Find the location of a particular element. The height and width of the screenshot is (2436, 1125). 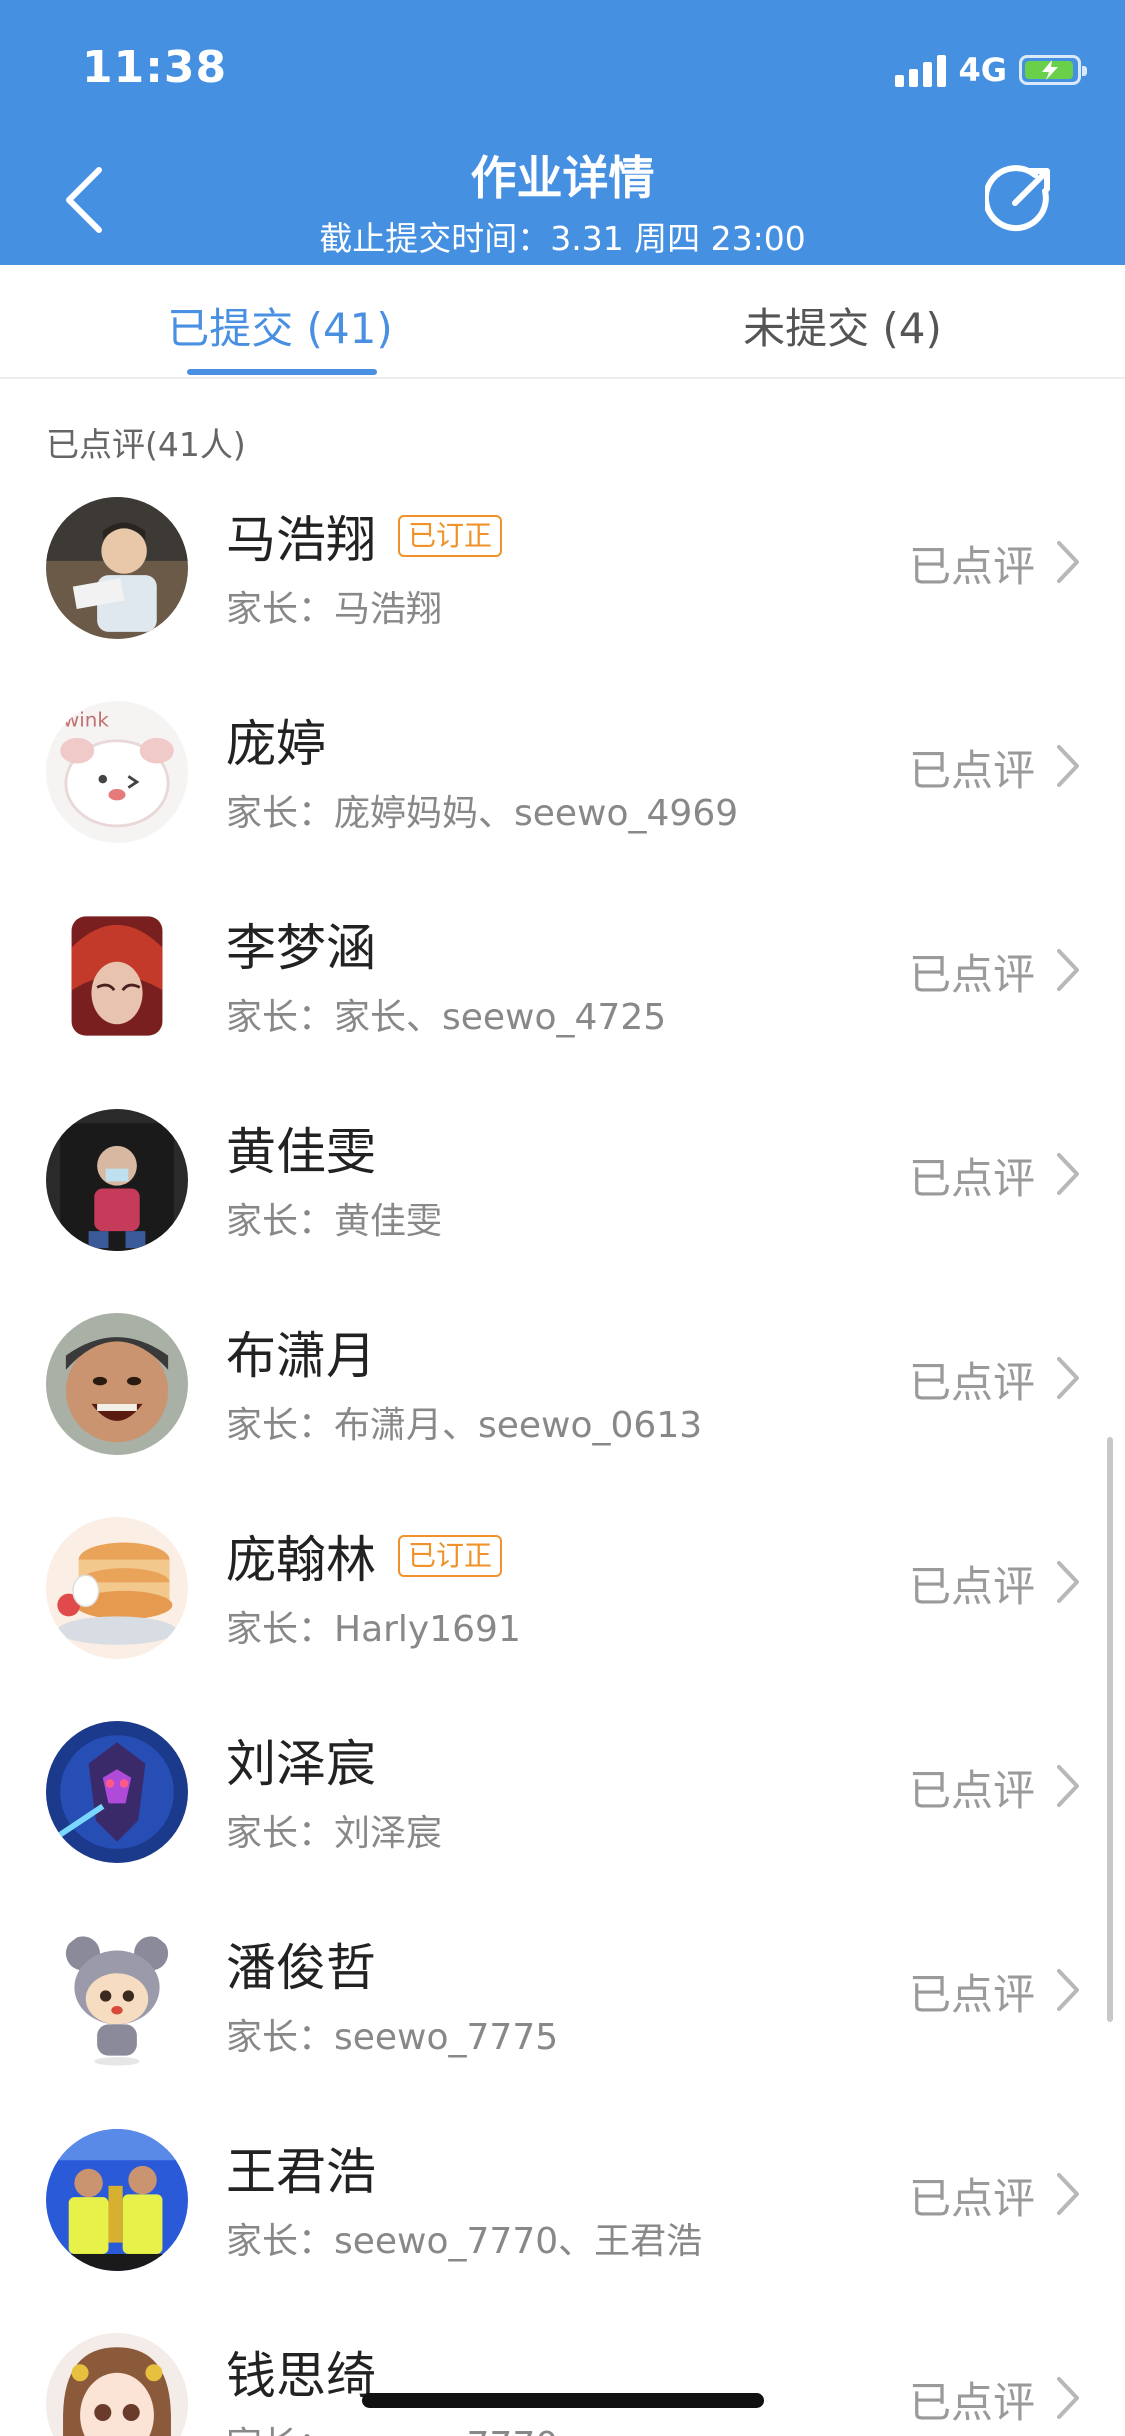

parent-info: 家长：黄佳雯 is located at coordinates (334, 1221).